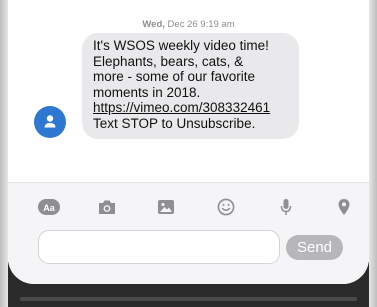  What do you see at coordinates (4, 153) in the screenshot?
I see `phone-bezel-left` at bounding box center [4, 153].